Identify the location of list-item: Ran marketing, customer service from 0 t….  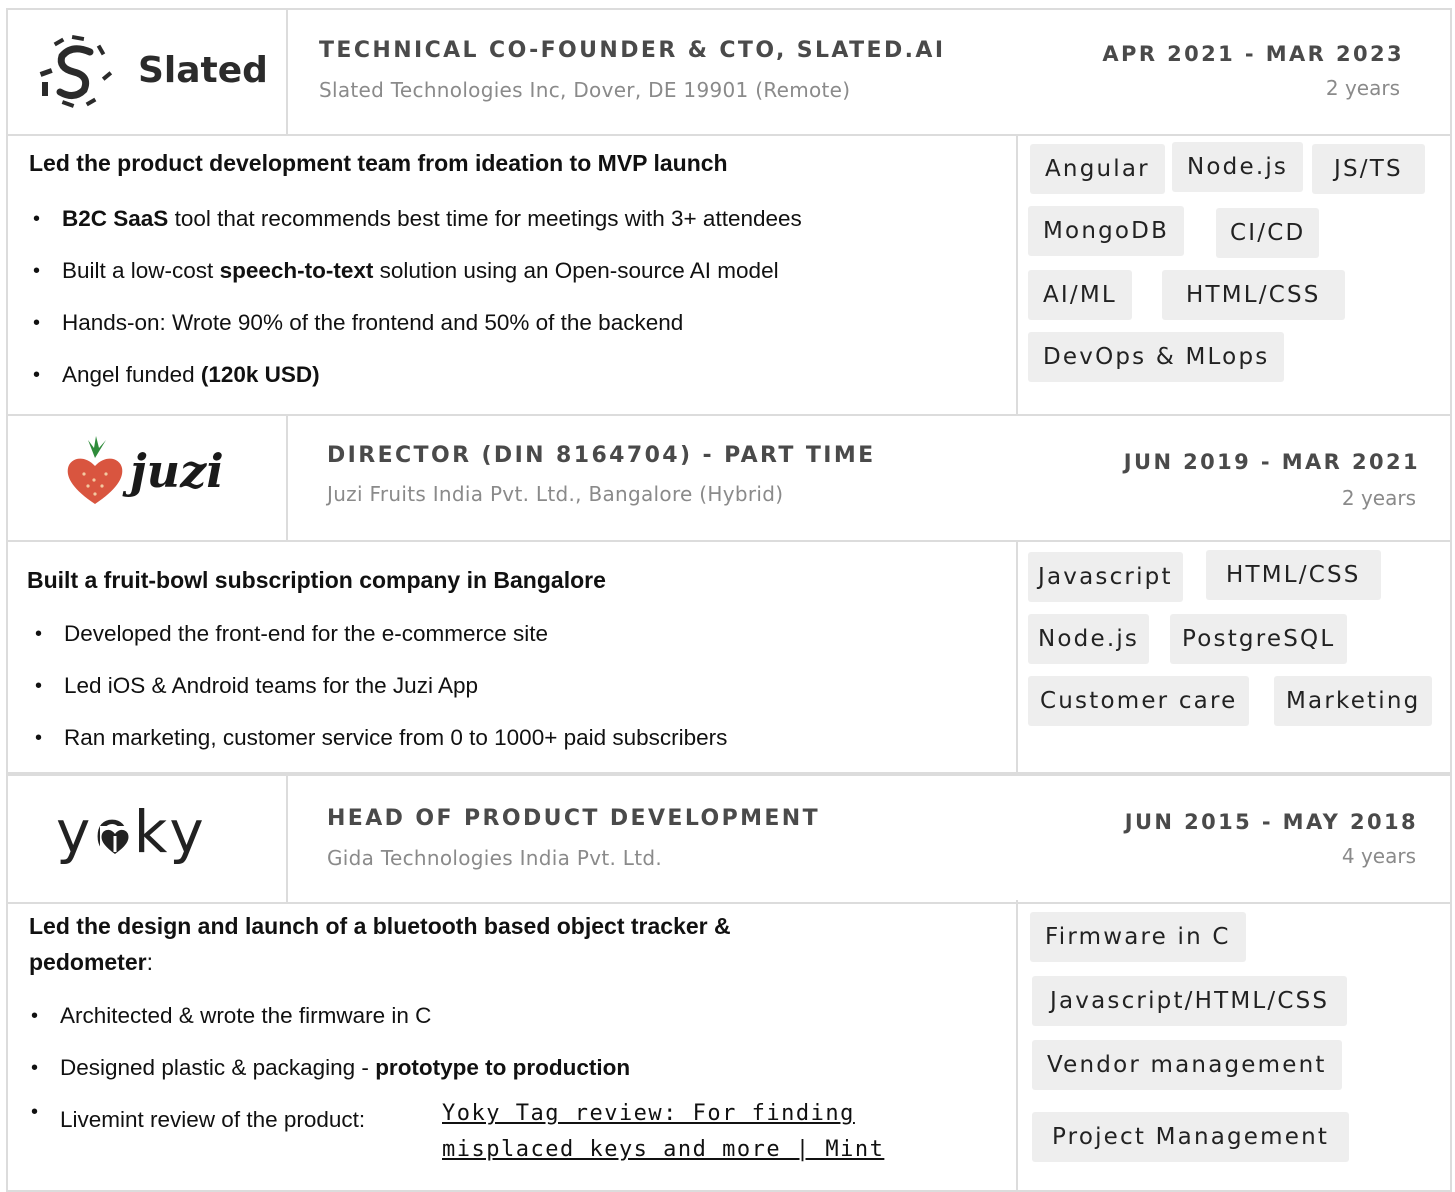
(379, 738).